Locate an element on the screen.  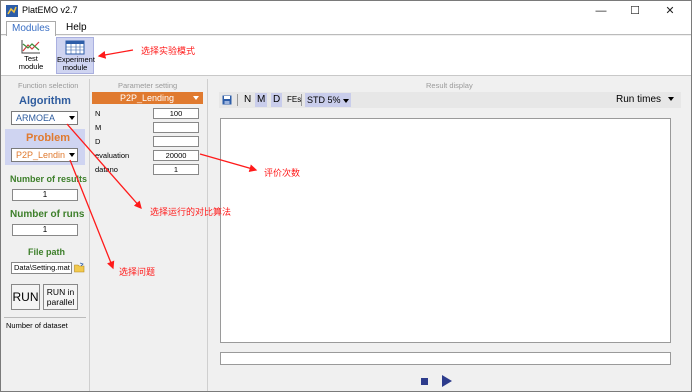
algorithm-select: ARMOEA is located at coordinates (44, 118).